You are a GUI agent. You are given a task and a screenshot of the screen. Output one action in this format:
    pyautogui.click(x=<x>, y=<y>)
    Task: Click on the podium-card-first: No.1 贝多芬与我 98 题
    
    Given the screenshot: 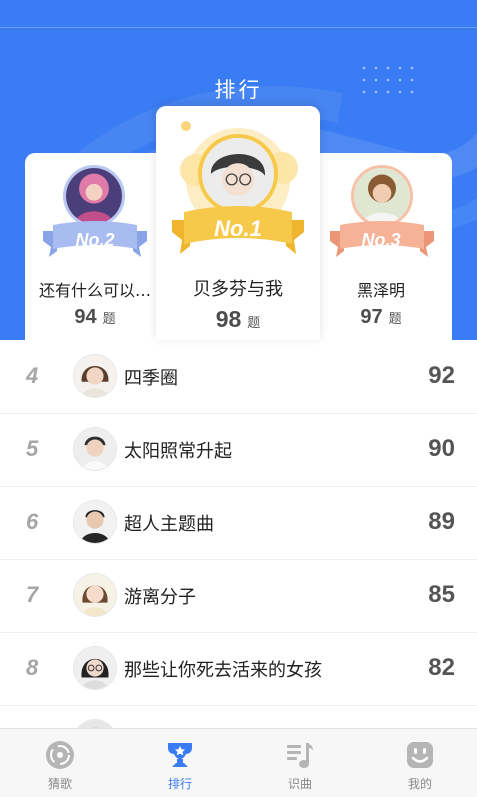 What is the action you would take?
    pyautogui.click(x=238, y=223)
    